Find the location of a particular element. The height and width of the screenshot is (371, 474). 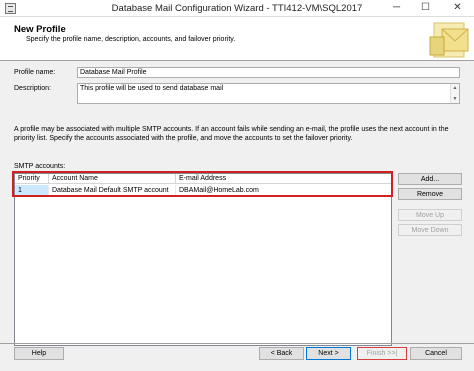

help-button: Help is located at coordinates (39, 353).